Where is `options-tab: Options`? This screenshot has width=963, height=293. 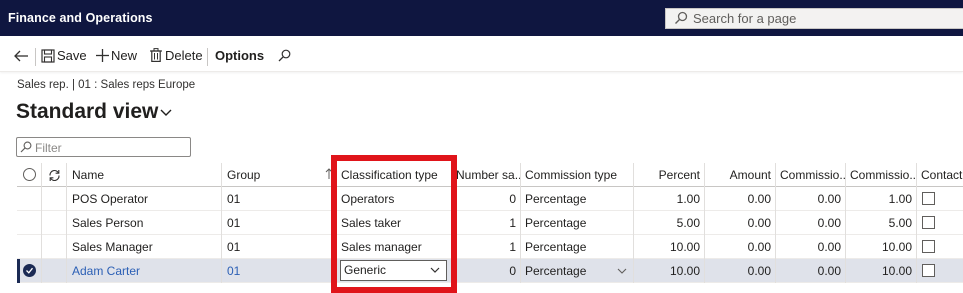 options-tab: Options is located at coordinates (239, 57).